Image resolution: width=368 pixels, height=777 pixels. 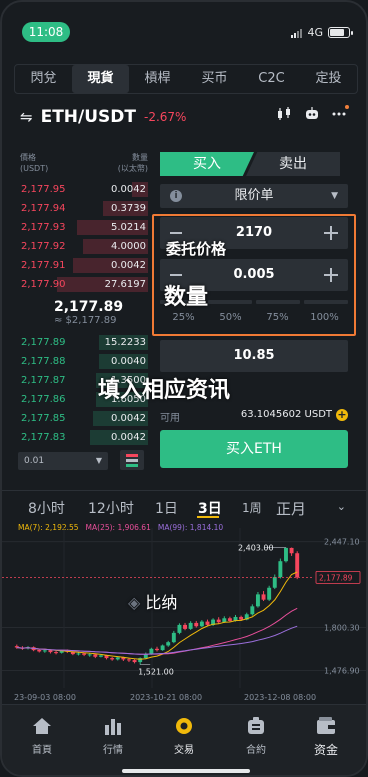 What do you see at coordinates (184, 736) in the screenshot?
I see `nav-trade: 交易` at bounding box center [184, 736].